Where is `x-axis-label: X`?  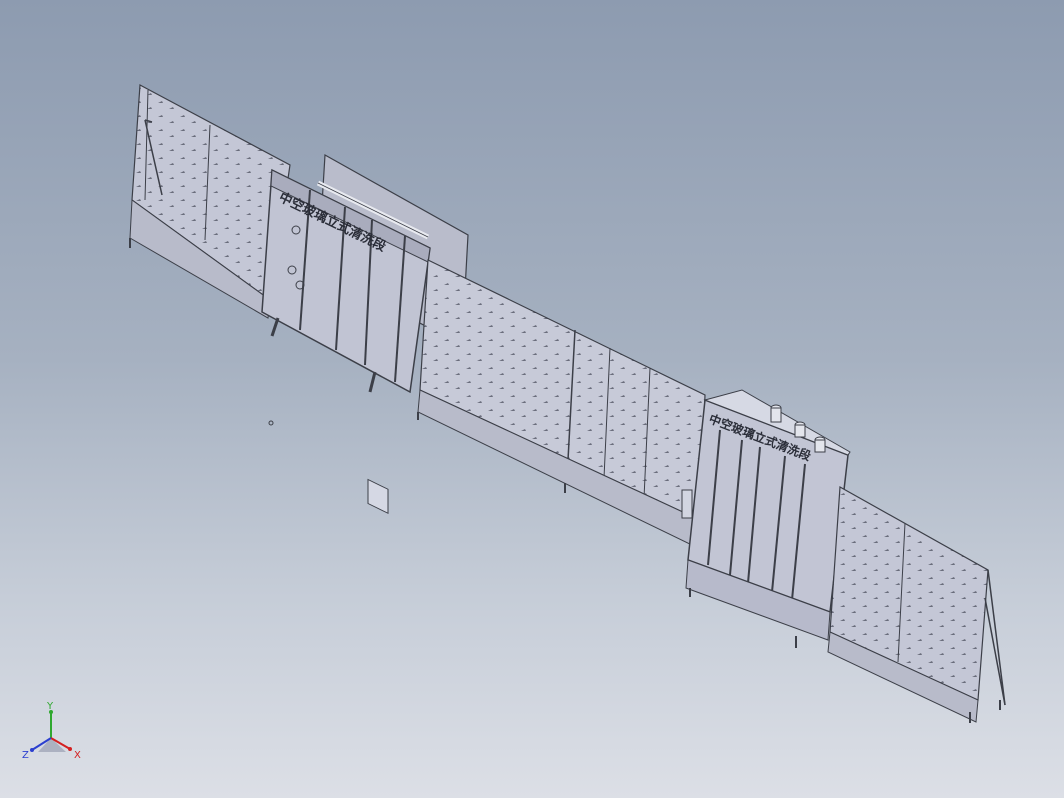 x-axis-label: X is located at coordinates (77, 755).